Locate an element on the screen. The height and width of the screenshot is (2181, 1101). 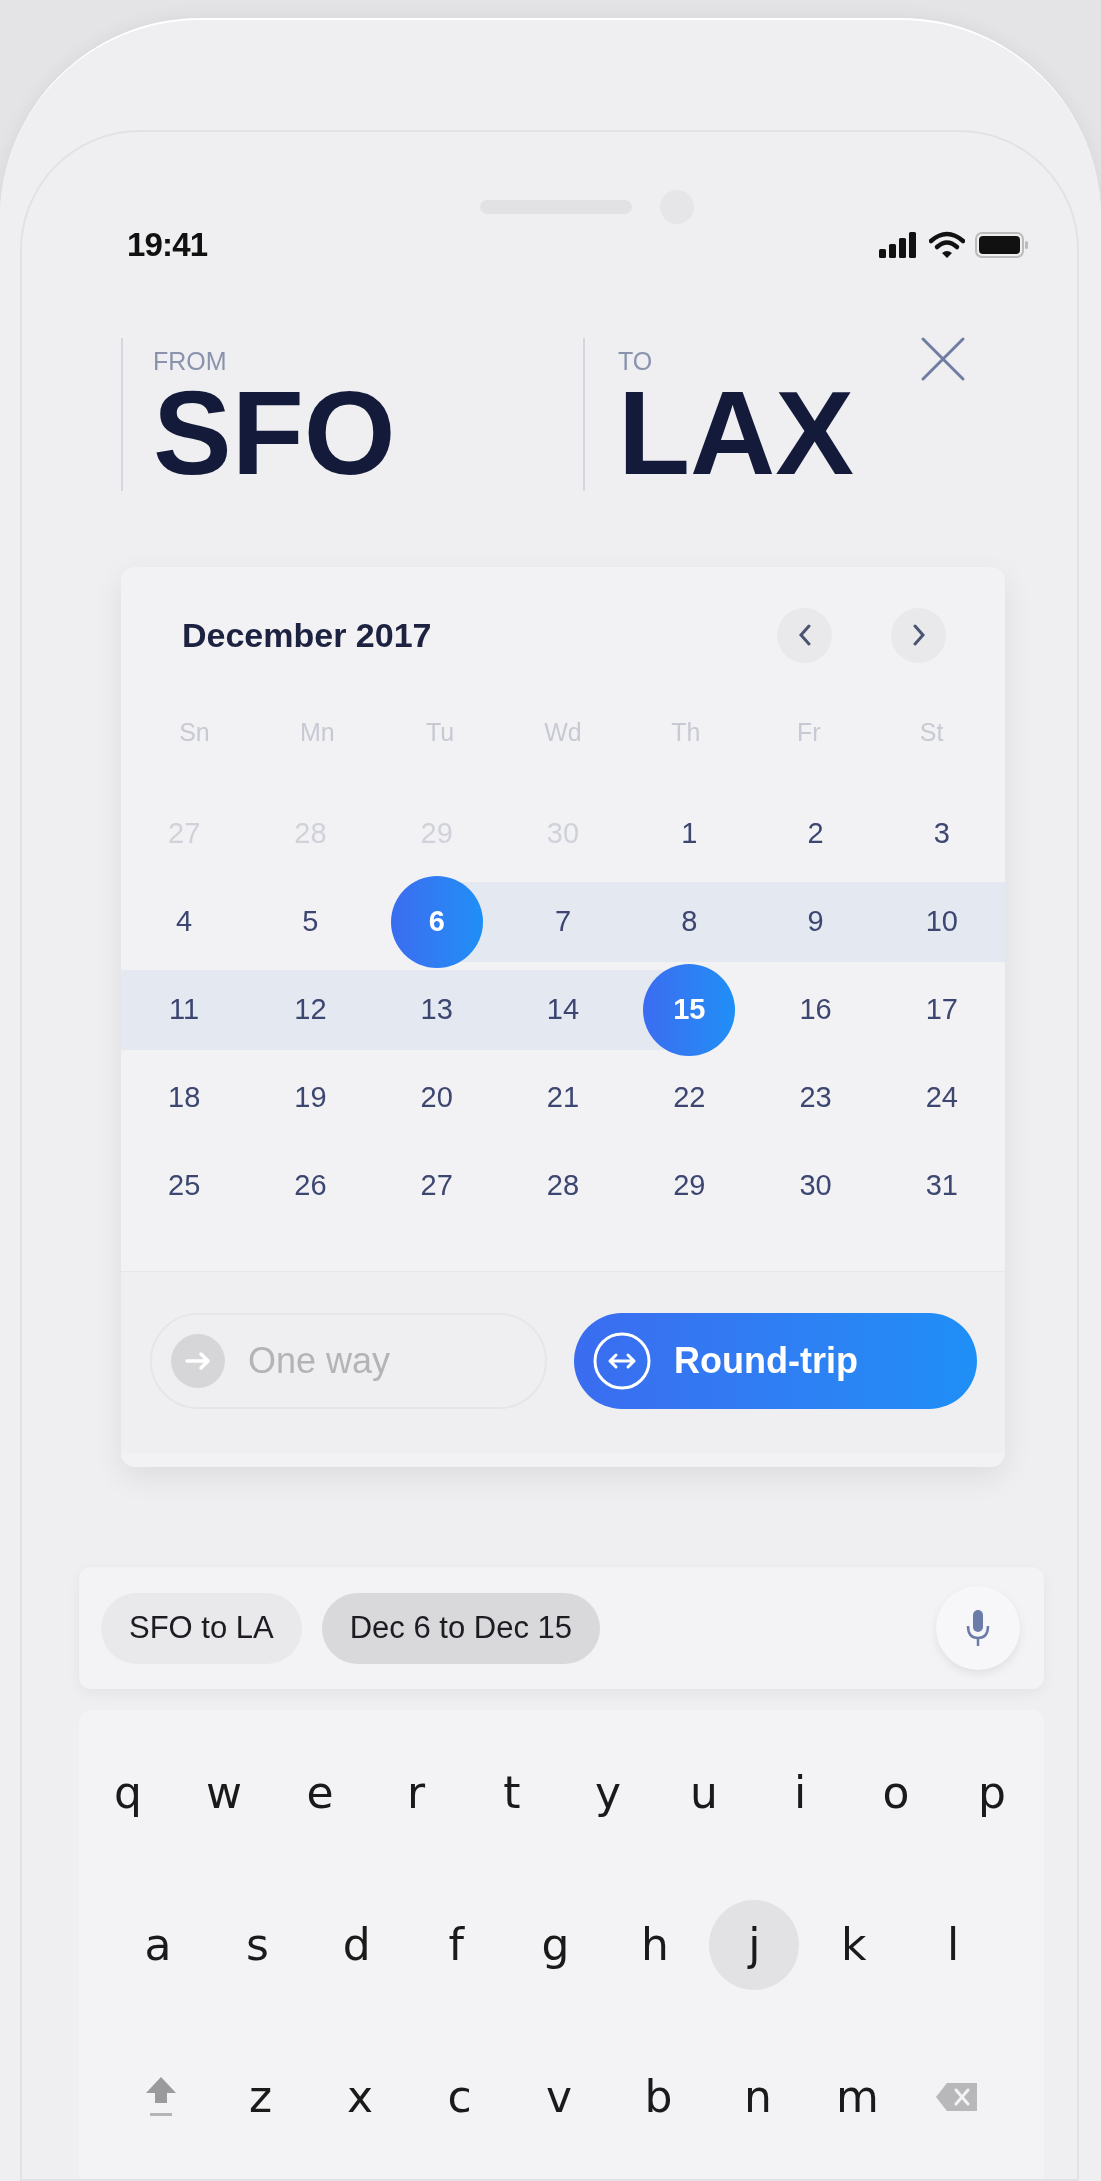
microphone-icon is located at coordinates (978, 1628).